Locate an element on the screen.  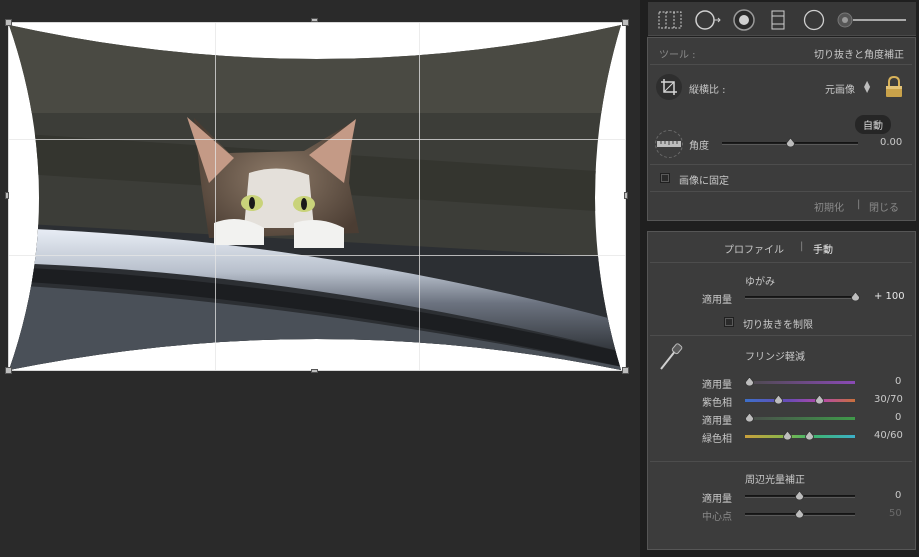
vignette-amount-thumb is located at coordinates (799, 495).